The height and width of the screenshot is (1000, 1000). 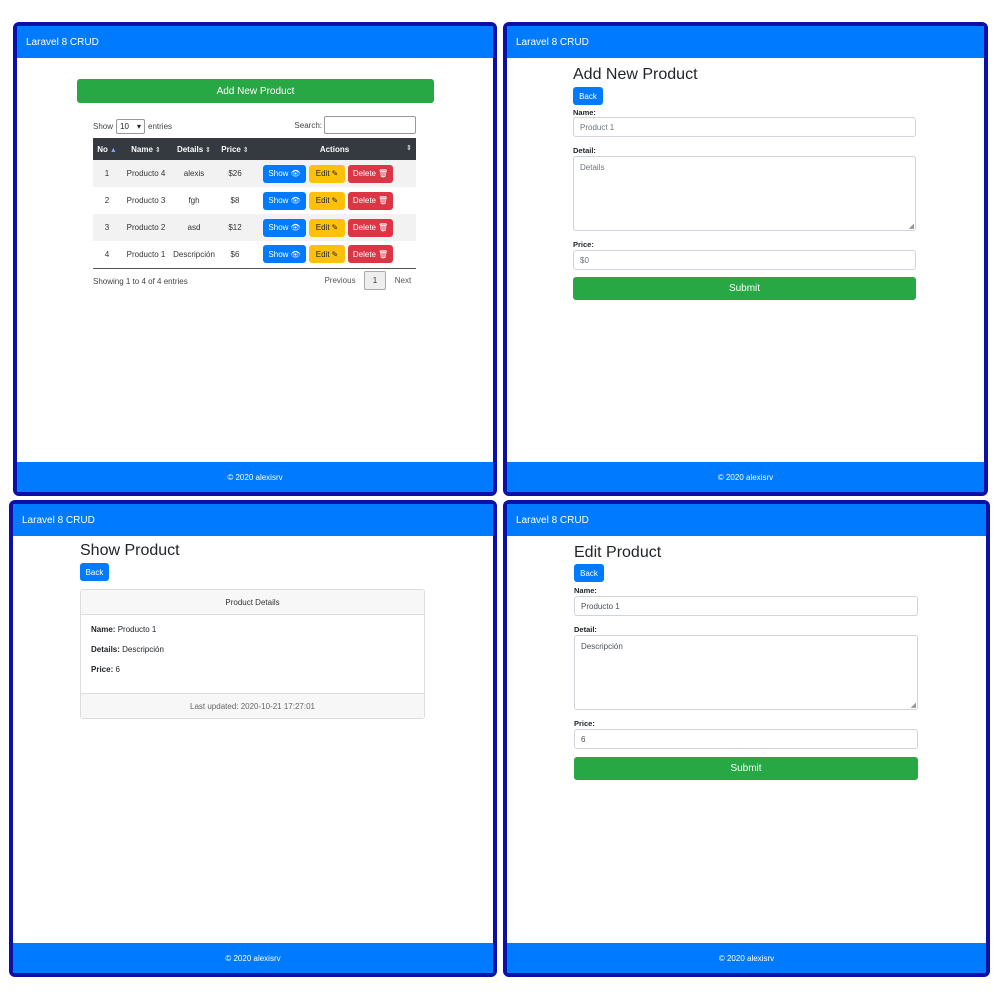 I want to click on search-label: Search:, so click(x=308, y=125).